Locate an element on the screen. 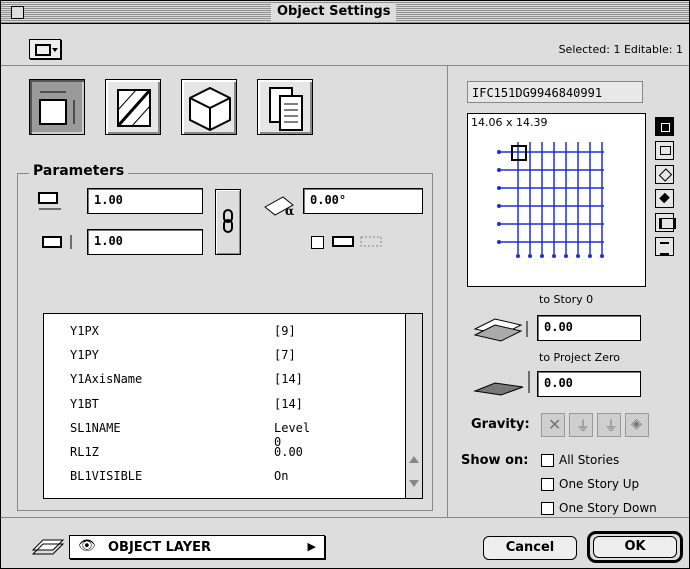 The image size is (690, 569). grid-preview-icon is located at coordinates (550, 200).